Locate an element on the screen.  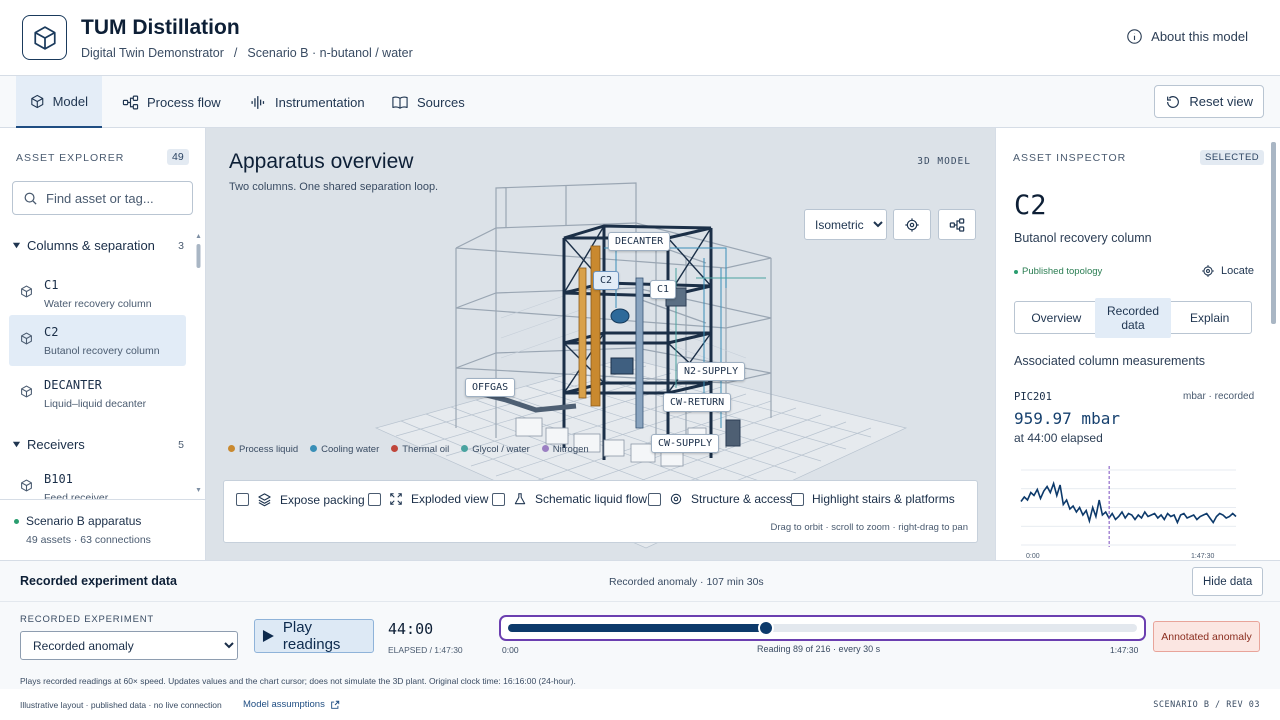
measurement-tag: PIC201 is located at coordinates (1033, 397).